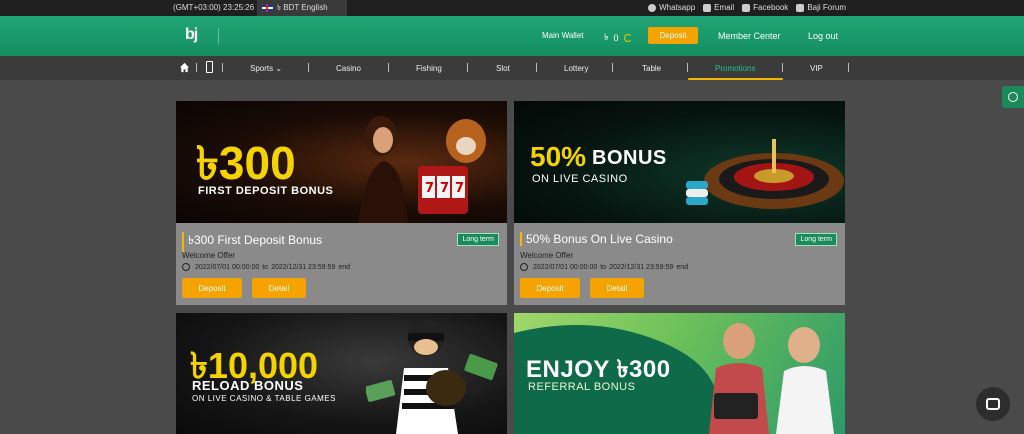 This screenshot has height=434, width=1024. What do you see at coordinates (627, 37) in the screenshot?
I see `refresh-icon` at bounding box center [627, 37].